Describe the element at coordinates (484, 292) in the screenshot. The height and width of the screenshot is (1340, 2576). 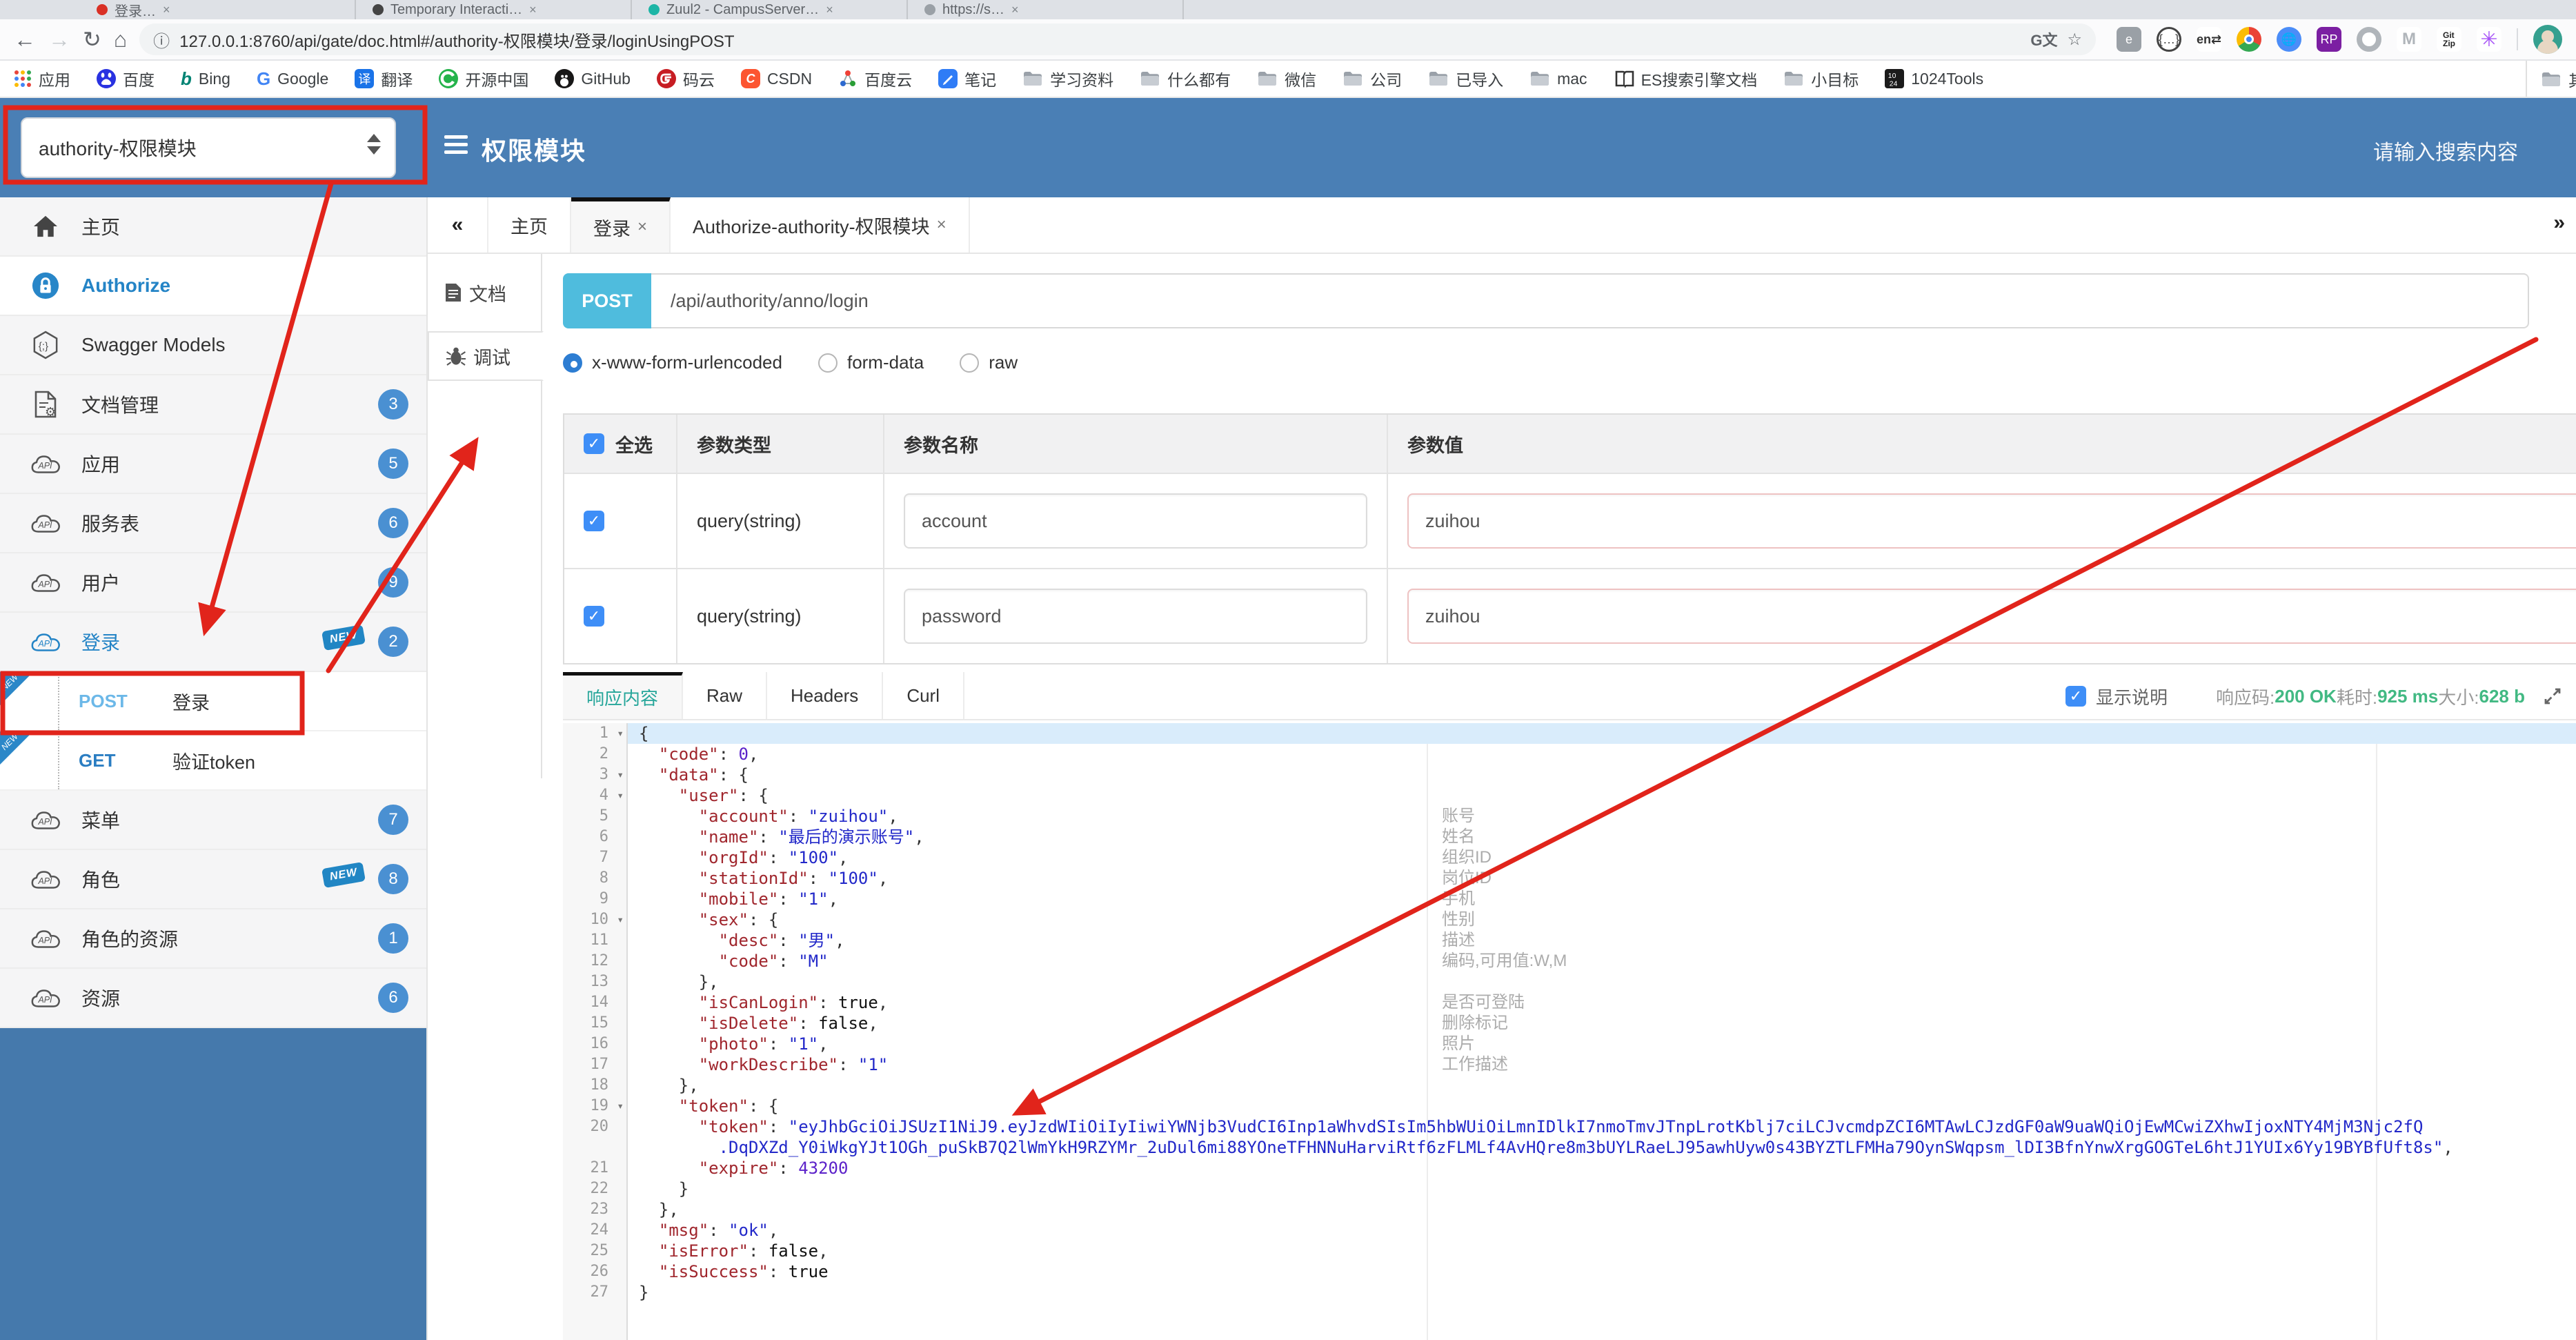
I see `nav-文档: 文档` at that location.